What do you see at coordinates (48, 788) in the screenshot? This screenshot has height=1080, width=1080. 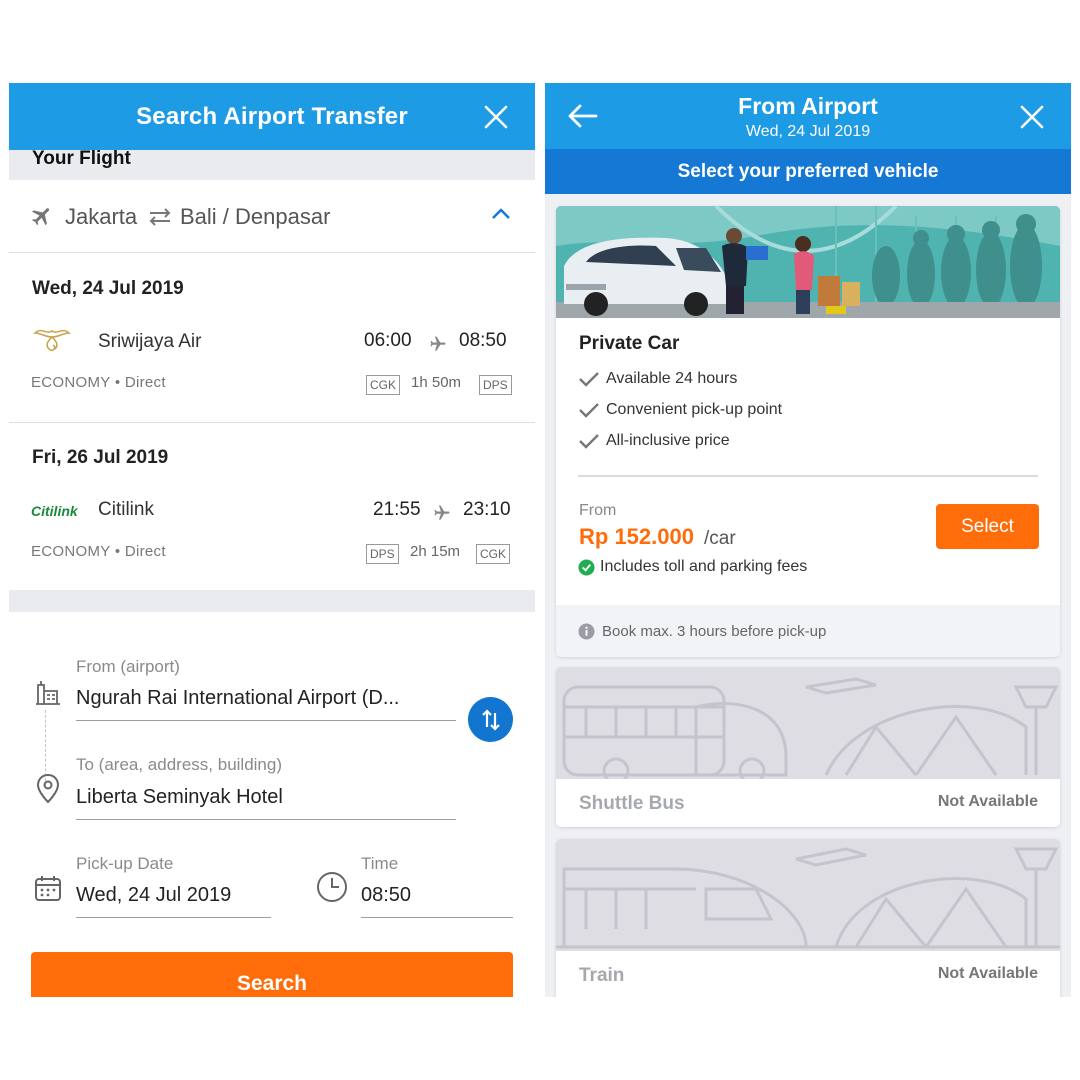 I see `location-pin-icon` at bounding box center [48, 788].